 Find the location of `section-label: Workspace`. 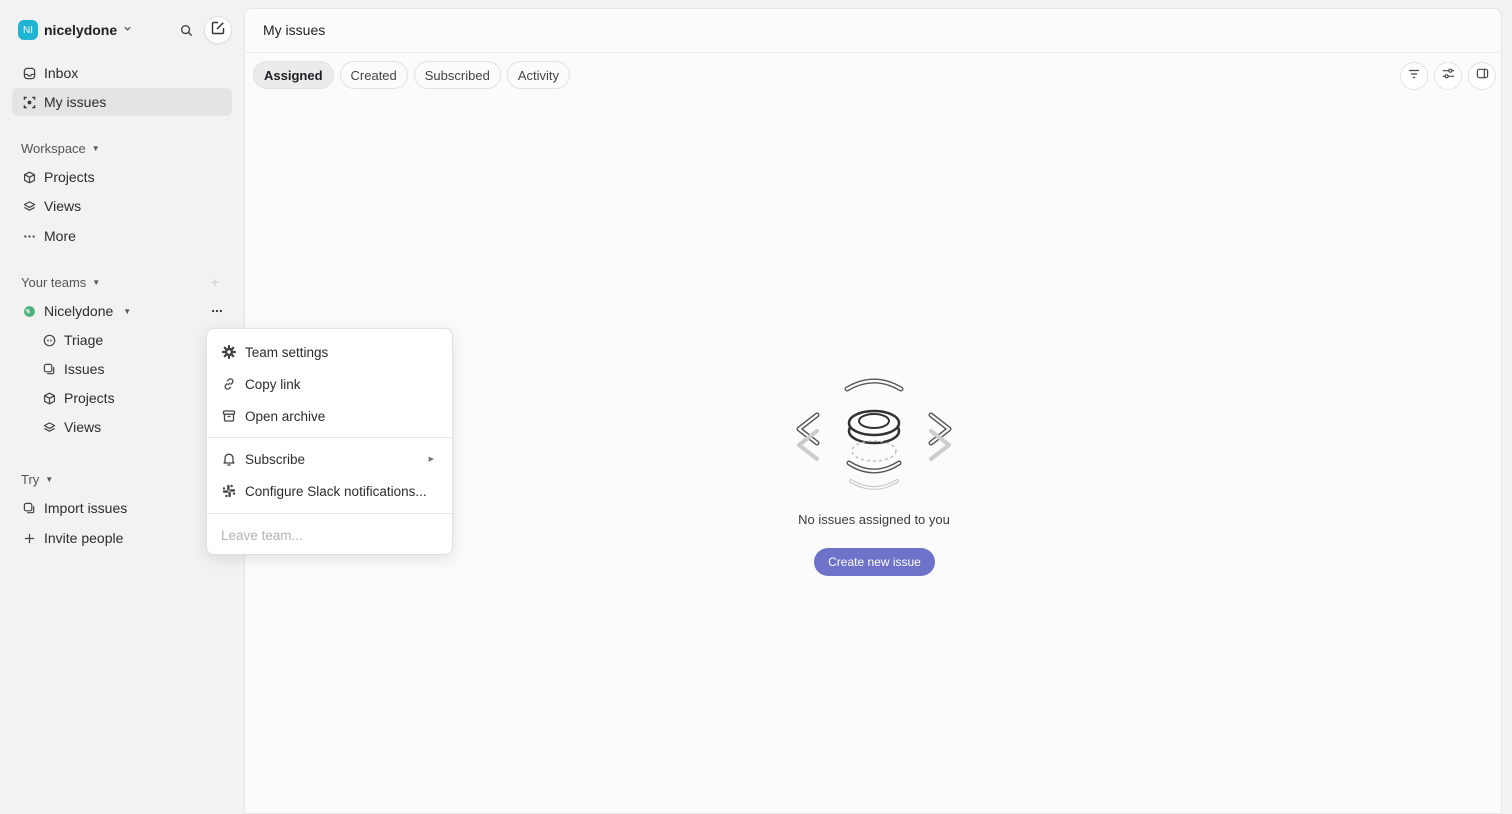

section-label: Workspace is located at coordinates (53, 148).